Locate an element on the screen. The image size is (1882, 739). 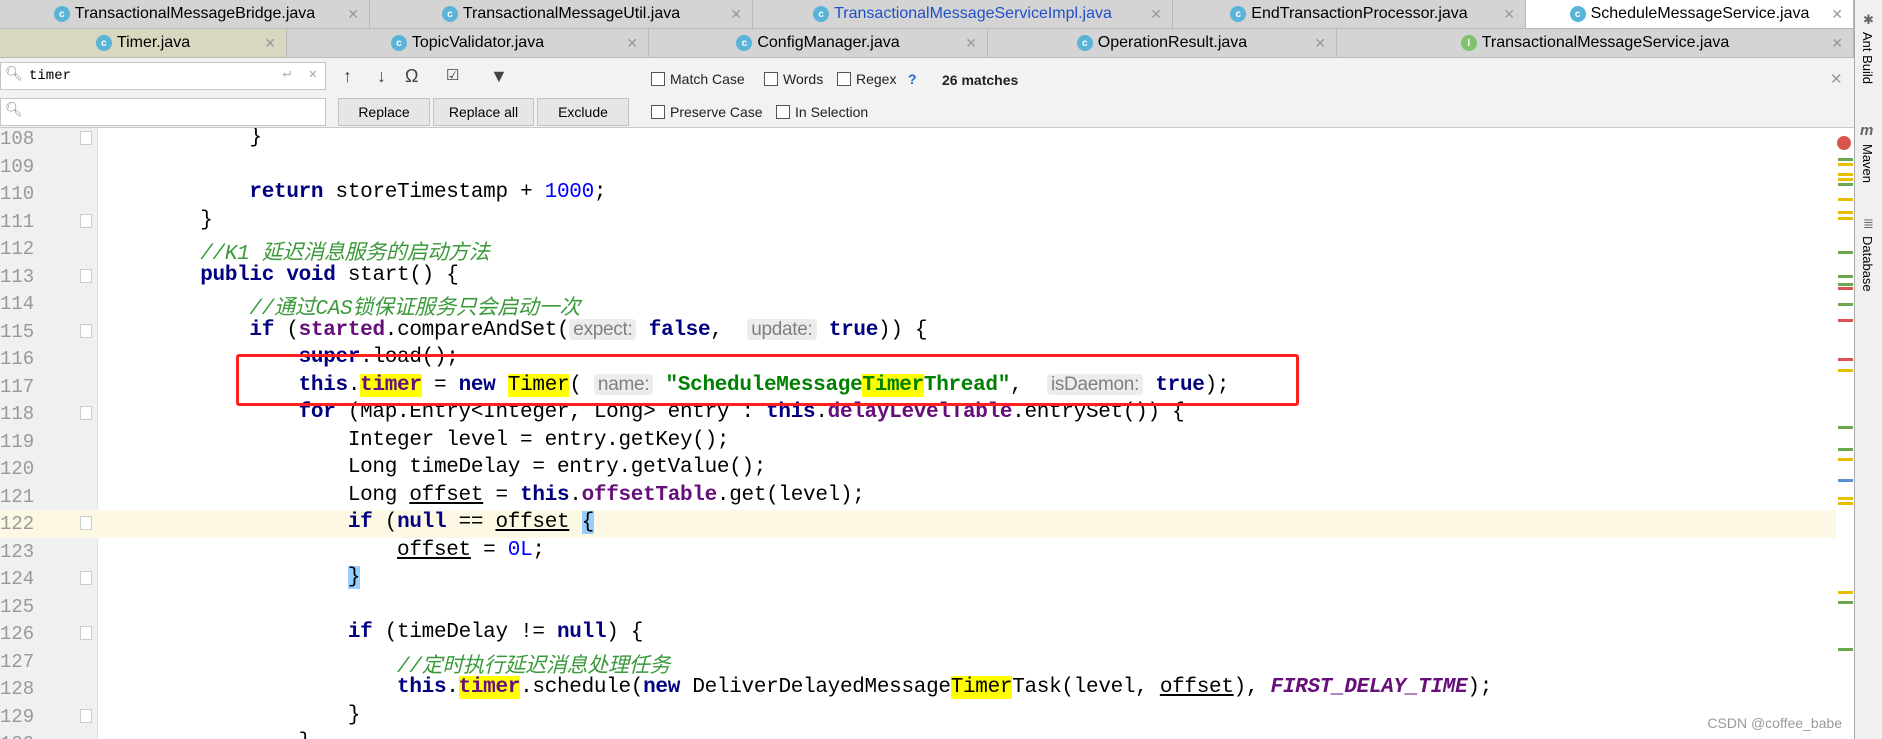
regex-checkbox: Regex is located at coordinates (866, 79).